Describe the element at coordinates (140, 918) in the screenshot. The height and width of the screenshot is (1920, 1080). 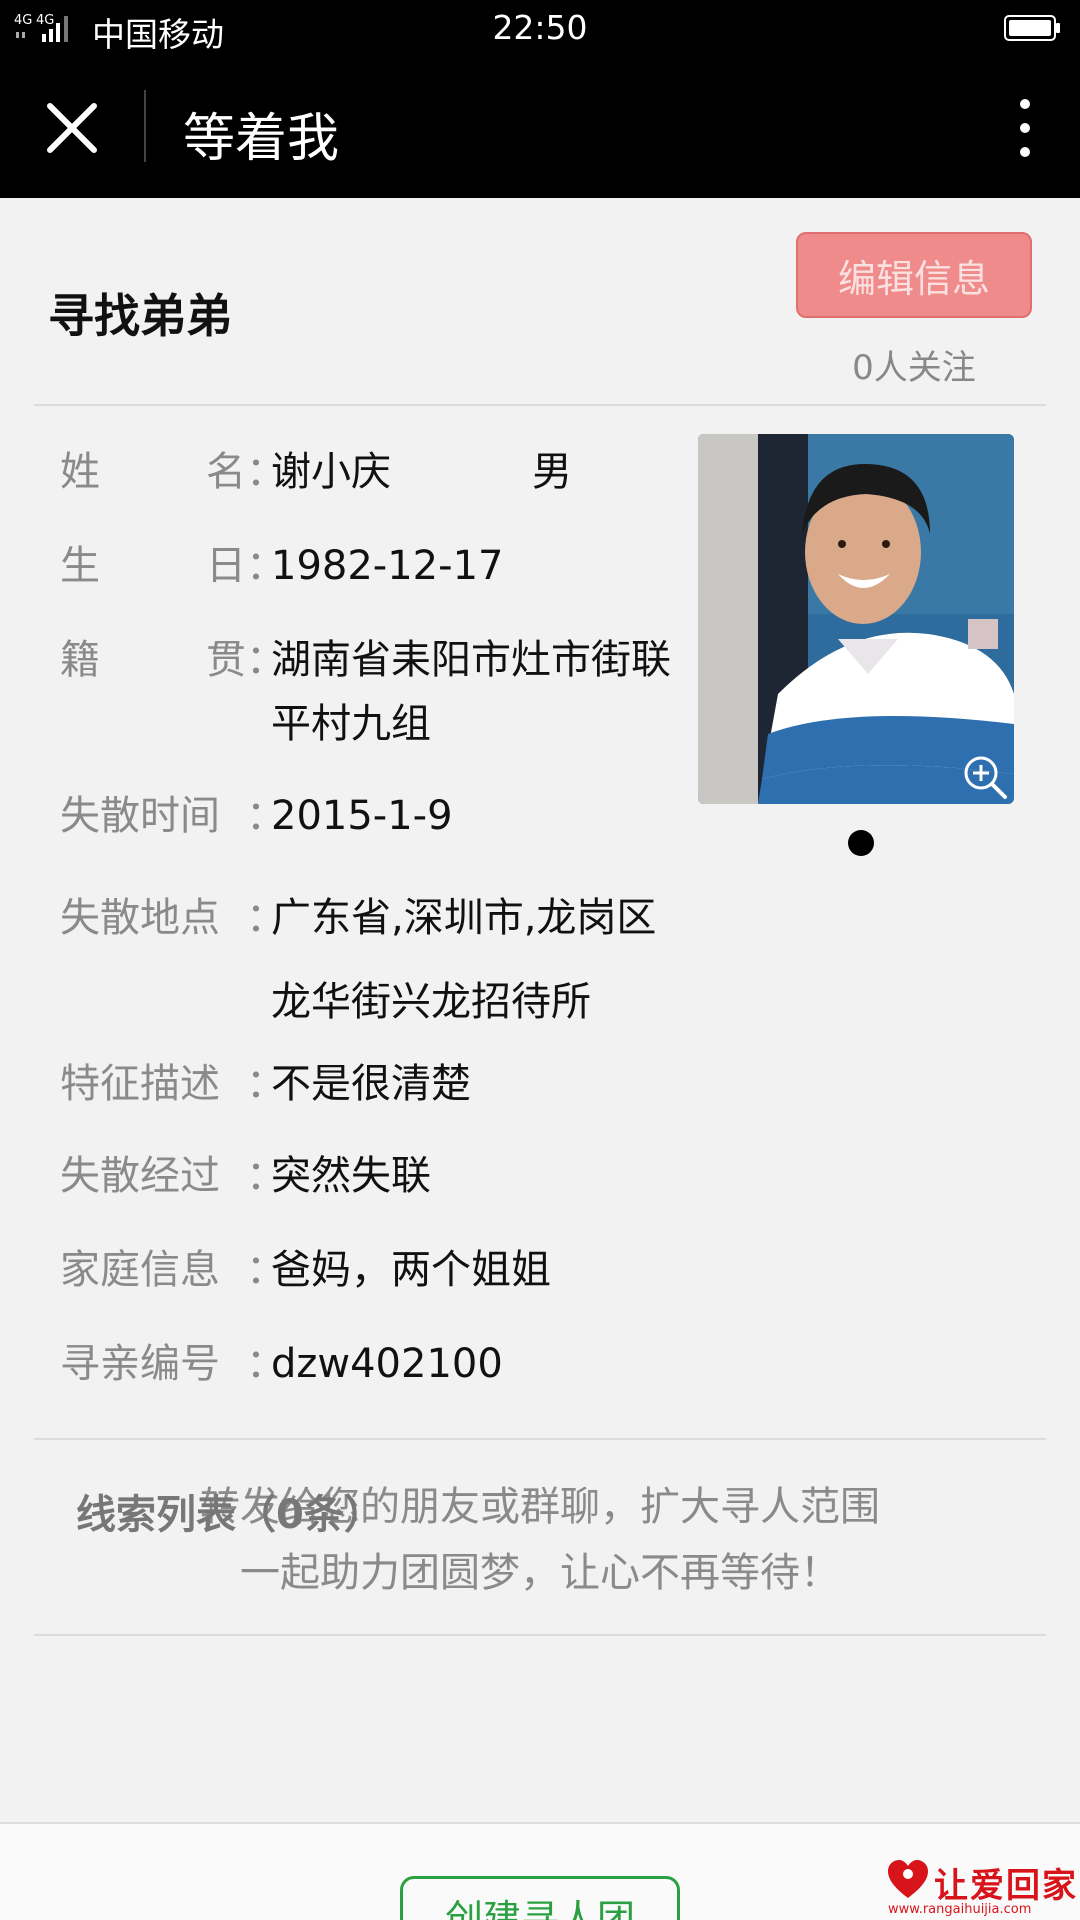
I see `lost-place-label: 失散地点` at that location.